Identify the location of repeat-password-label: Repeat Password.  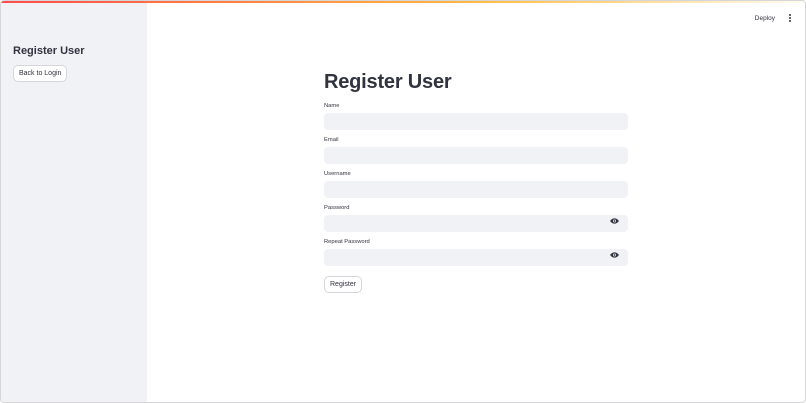
(347, 242).